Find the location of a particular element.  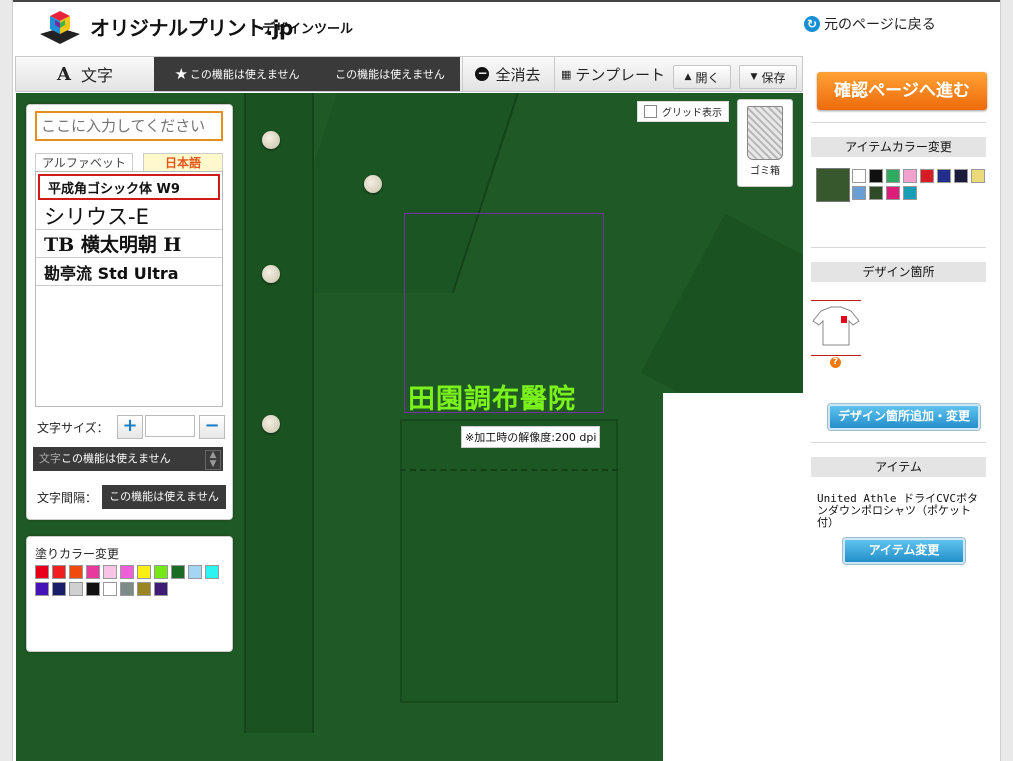

clear-all-label: 全消去 is located at coordinates (518, 74).